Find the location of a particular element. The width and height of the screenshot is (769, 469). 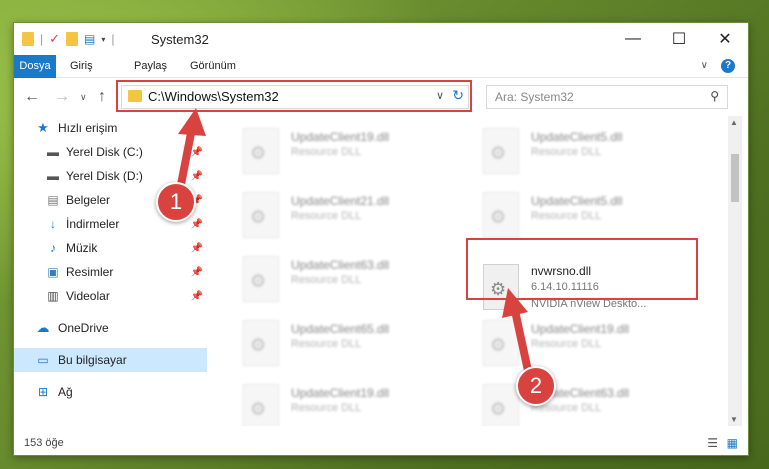

arrow-1-head is located at coordinates (192, 122).